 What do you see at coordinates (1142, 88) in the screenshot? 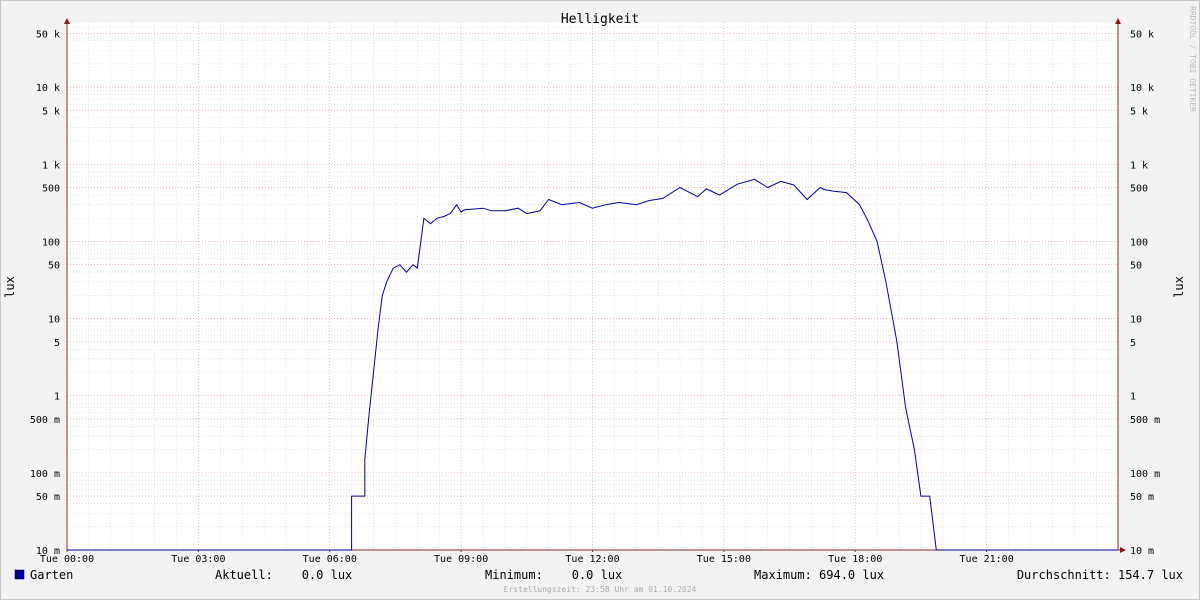
I see `y-tick-label-right: 10 k` at bounding box center [1142, 88].